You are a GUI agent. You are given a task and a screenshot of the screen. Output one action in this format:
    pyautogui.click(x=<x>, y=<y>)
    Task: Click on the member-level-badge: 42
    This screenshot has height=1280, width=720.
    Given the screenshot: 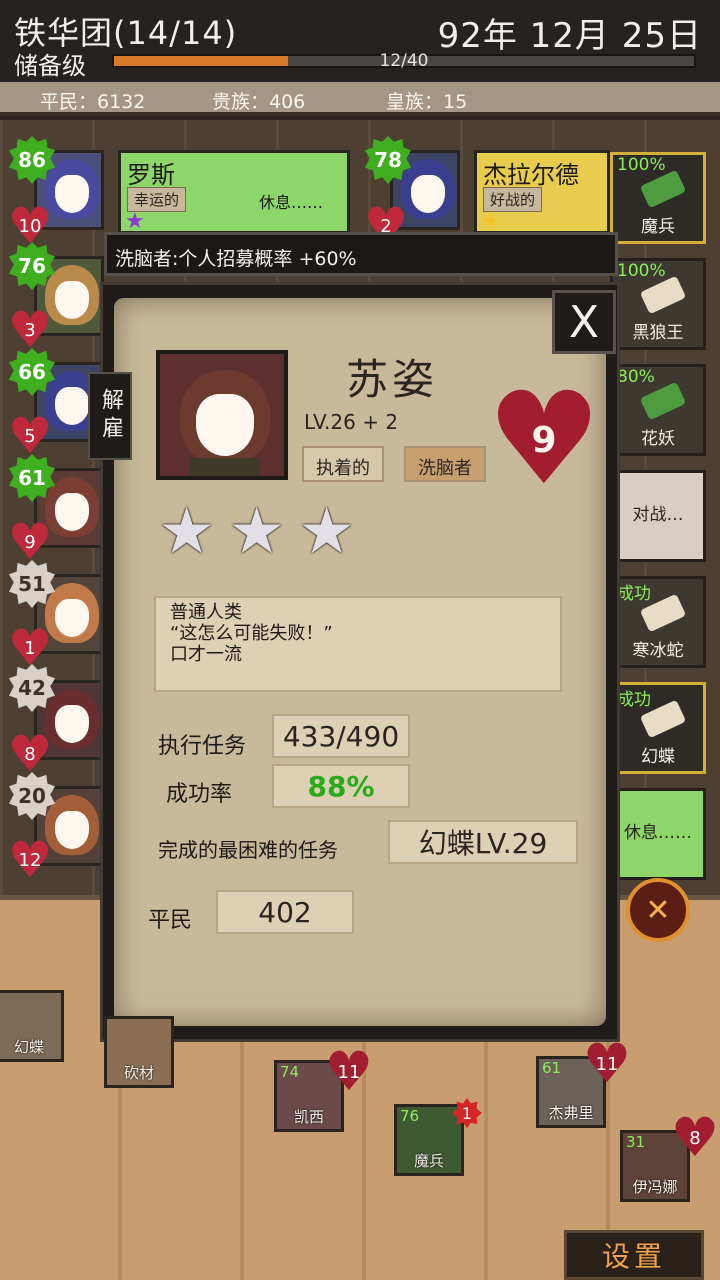 What is the action you would take?
    pyautogui.click(x=32, y=688)
    